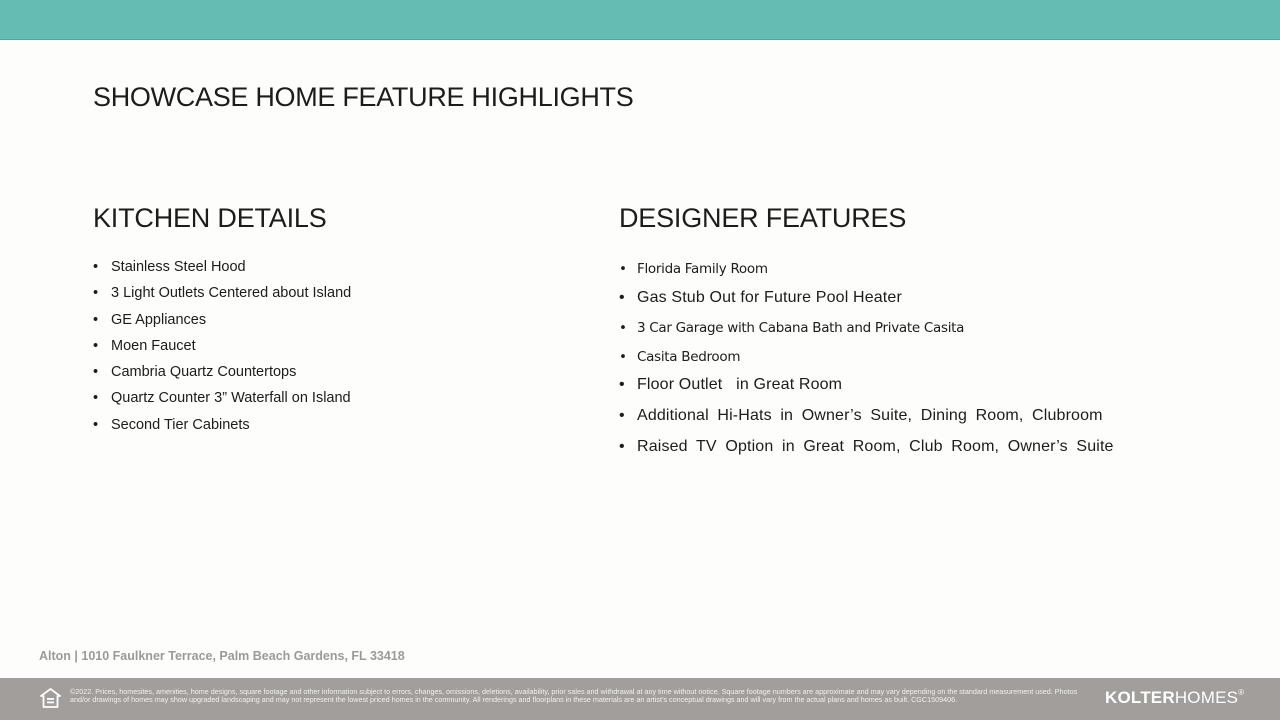  Describe the element at coordinates (1241, 692) in the screenshot. I see `registered-mark: ®` at that location.